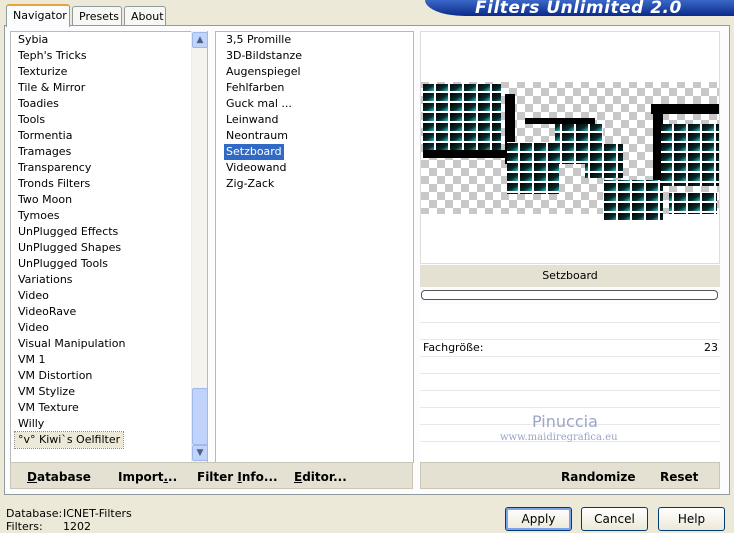 This screenshot has width=734, height=533. I want to click on category-item: VM Stylize, so click(46, 392).